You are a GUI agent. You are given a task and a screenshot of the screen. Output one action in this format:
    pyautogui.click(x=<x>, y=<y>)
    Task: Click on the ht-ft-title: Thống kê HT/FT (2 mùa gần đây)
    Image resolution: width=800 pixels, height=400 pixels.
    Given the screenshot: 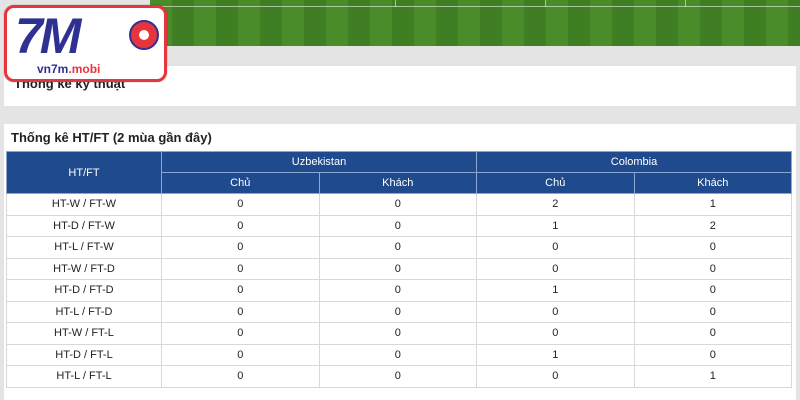 What is the action you would take?
    pyautogui.click(x=111, y=137)
    